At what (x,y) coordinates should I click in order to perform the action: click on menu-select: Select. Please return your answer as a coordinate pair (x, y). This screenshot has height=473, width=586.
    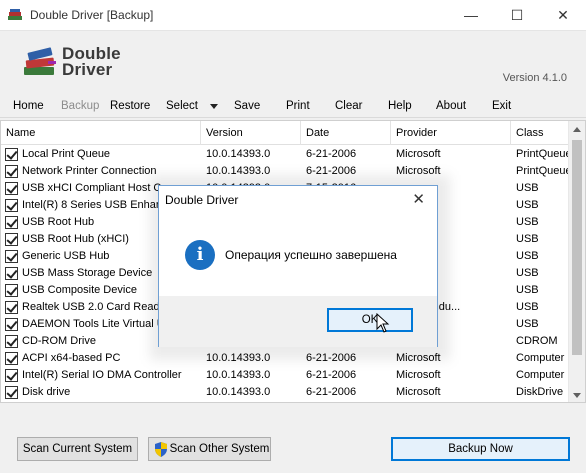
    Looking at the image, I should click on (182, 106).